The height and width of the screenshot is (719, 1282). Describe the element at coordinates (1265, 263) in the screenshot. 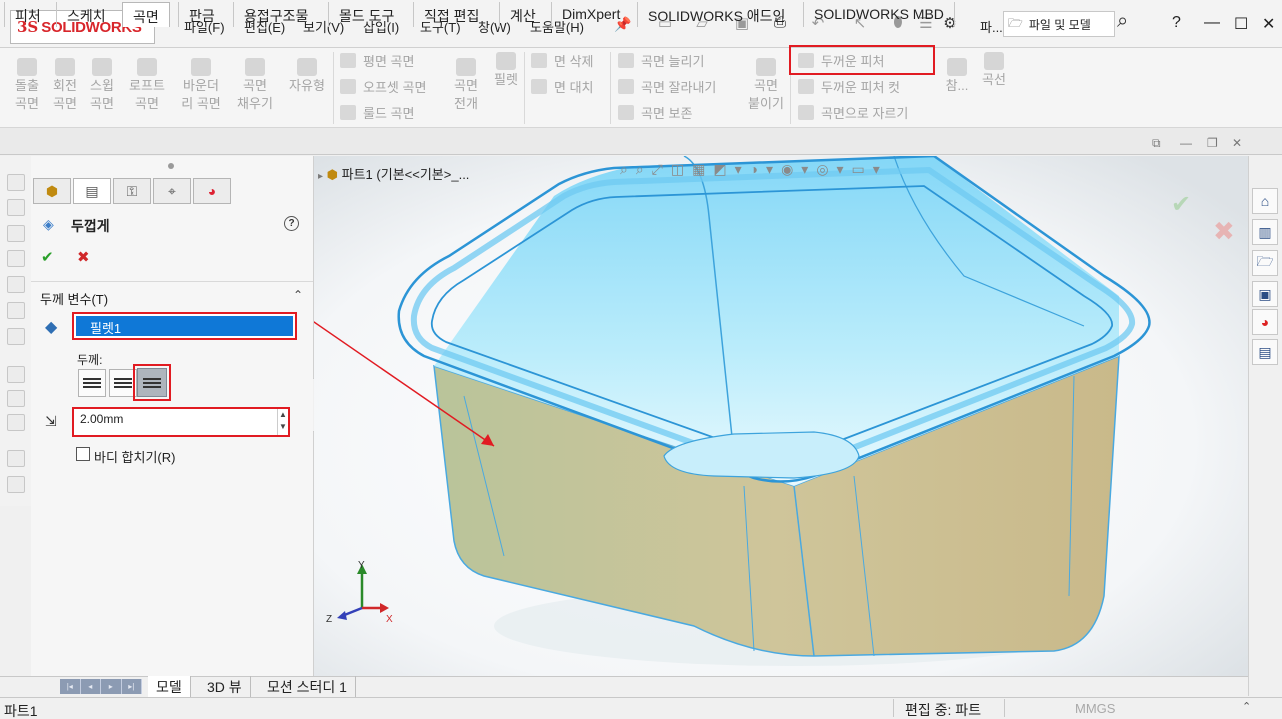

I see `file-explorer-icon: 🗁` at that location.